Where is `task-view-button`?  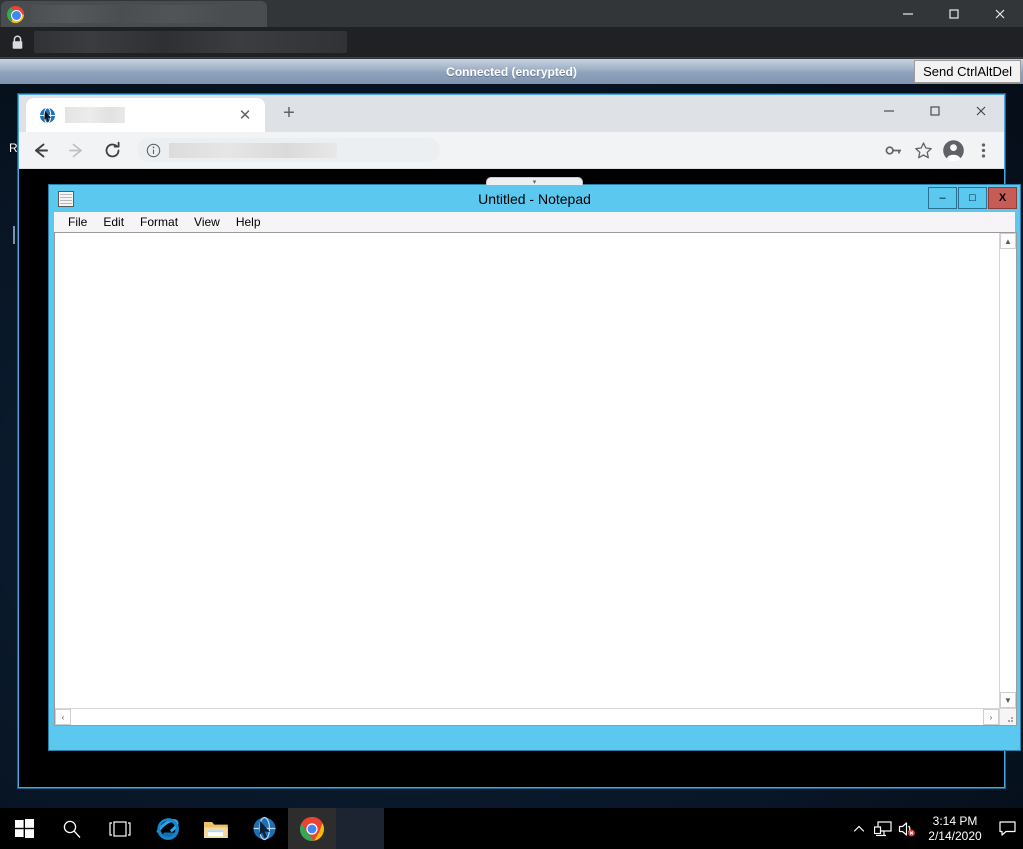 task-view-button is located at coordinates (120, 828).